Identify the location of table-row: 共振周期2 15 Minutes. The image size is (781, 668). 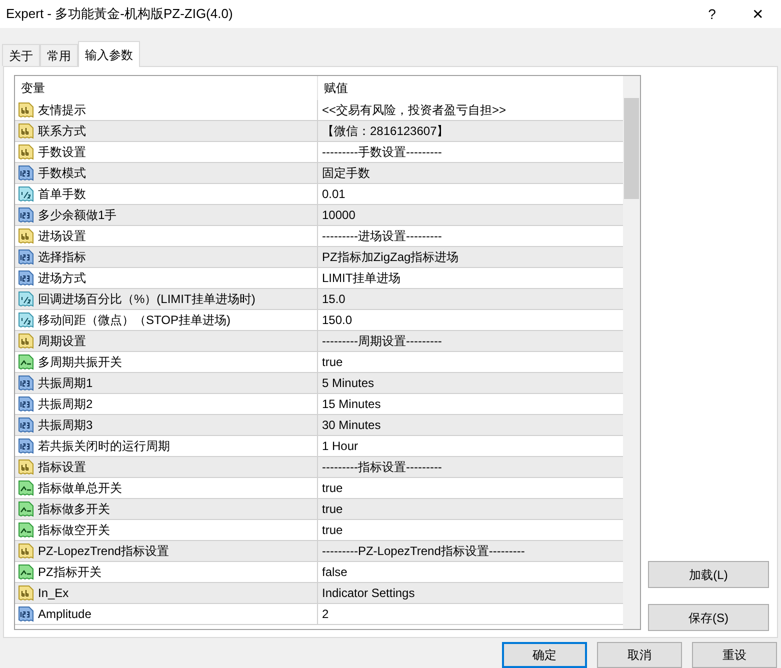
(319, 404).